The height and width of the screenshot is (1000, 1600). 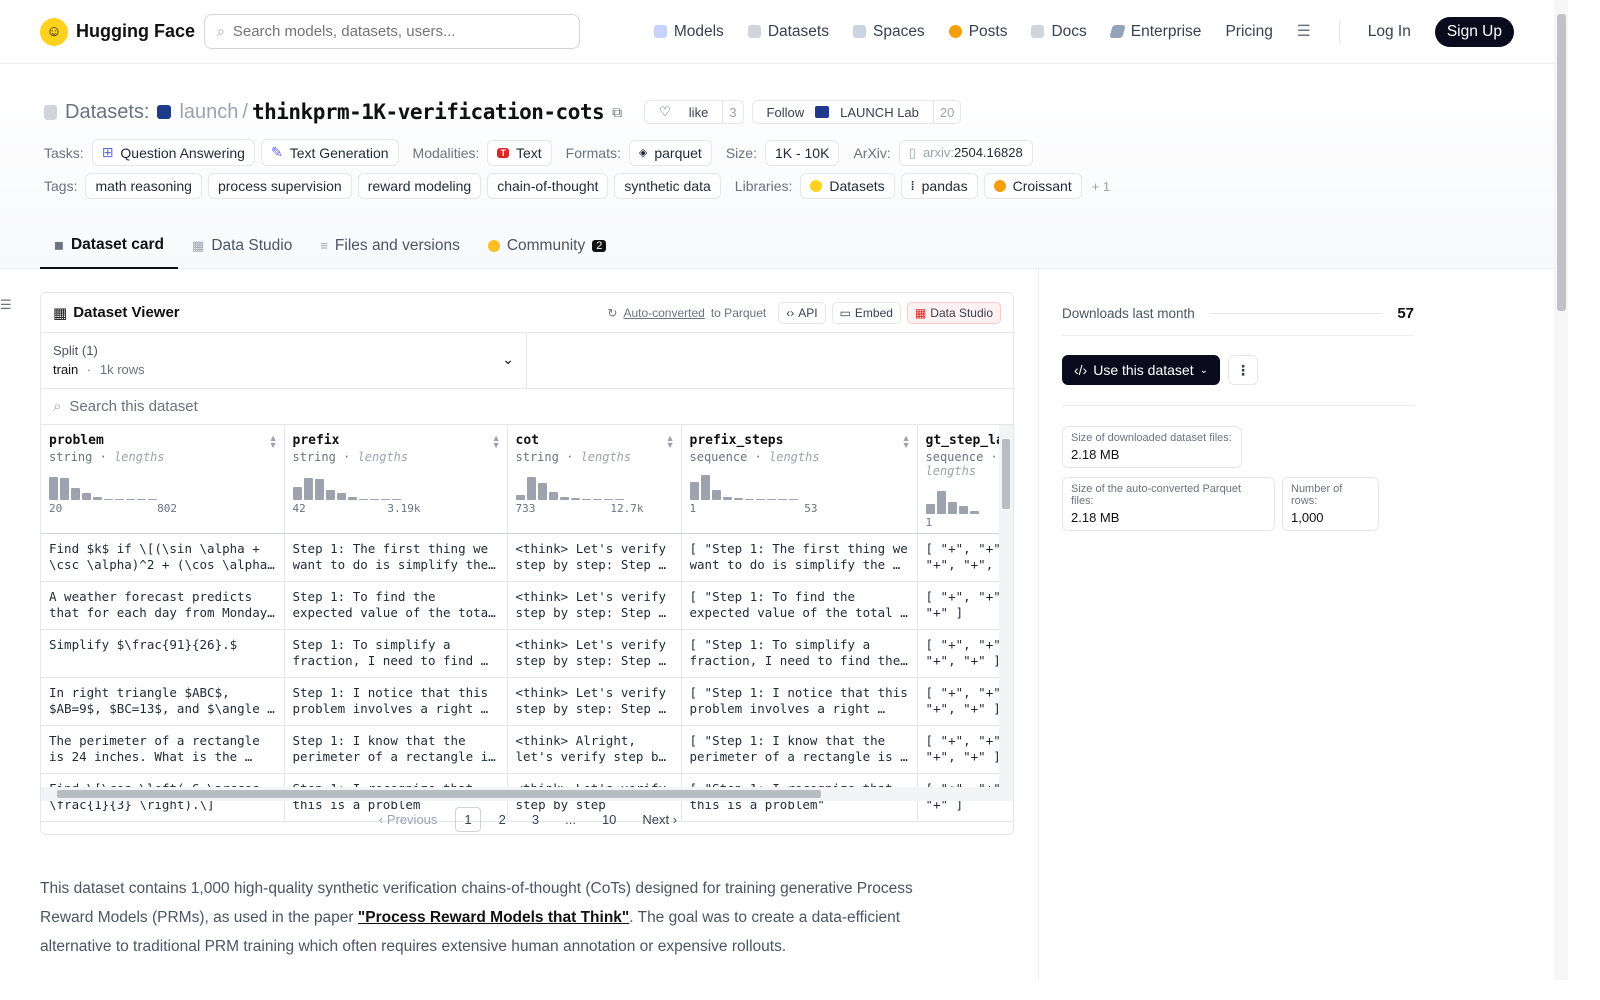 What do you see at coordinates (694, 112) in the screenshot?
I see `like-button: ♡ like 3` at bounding box center [694, 112].